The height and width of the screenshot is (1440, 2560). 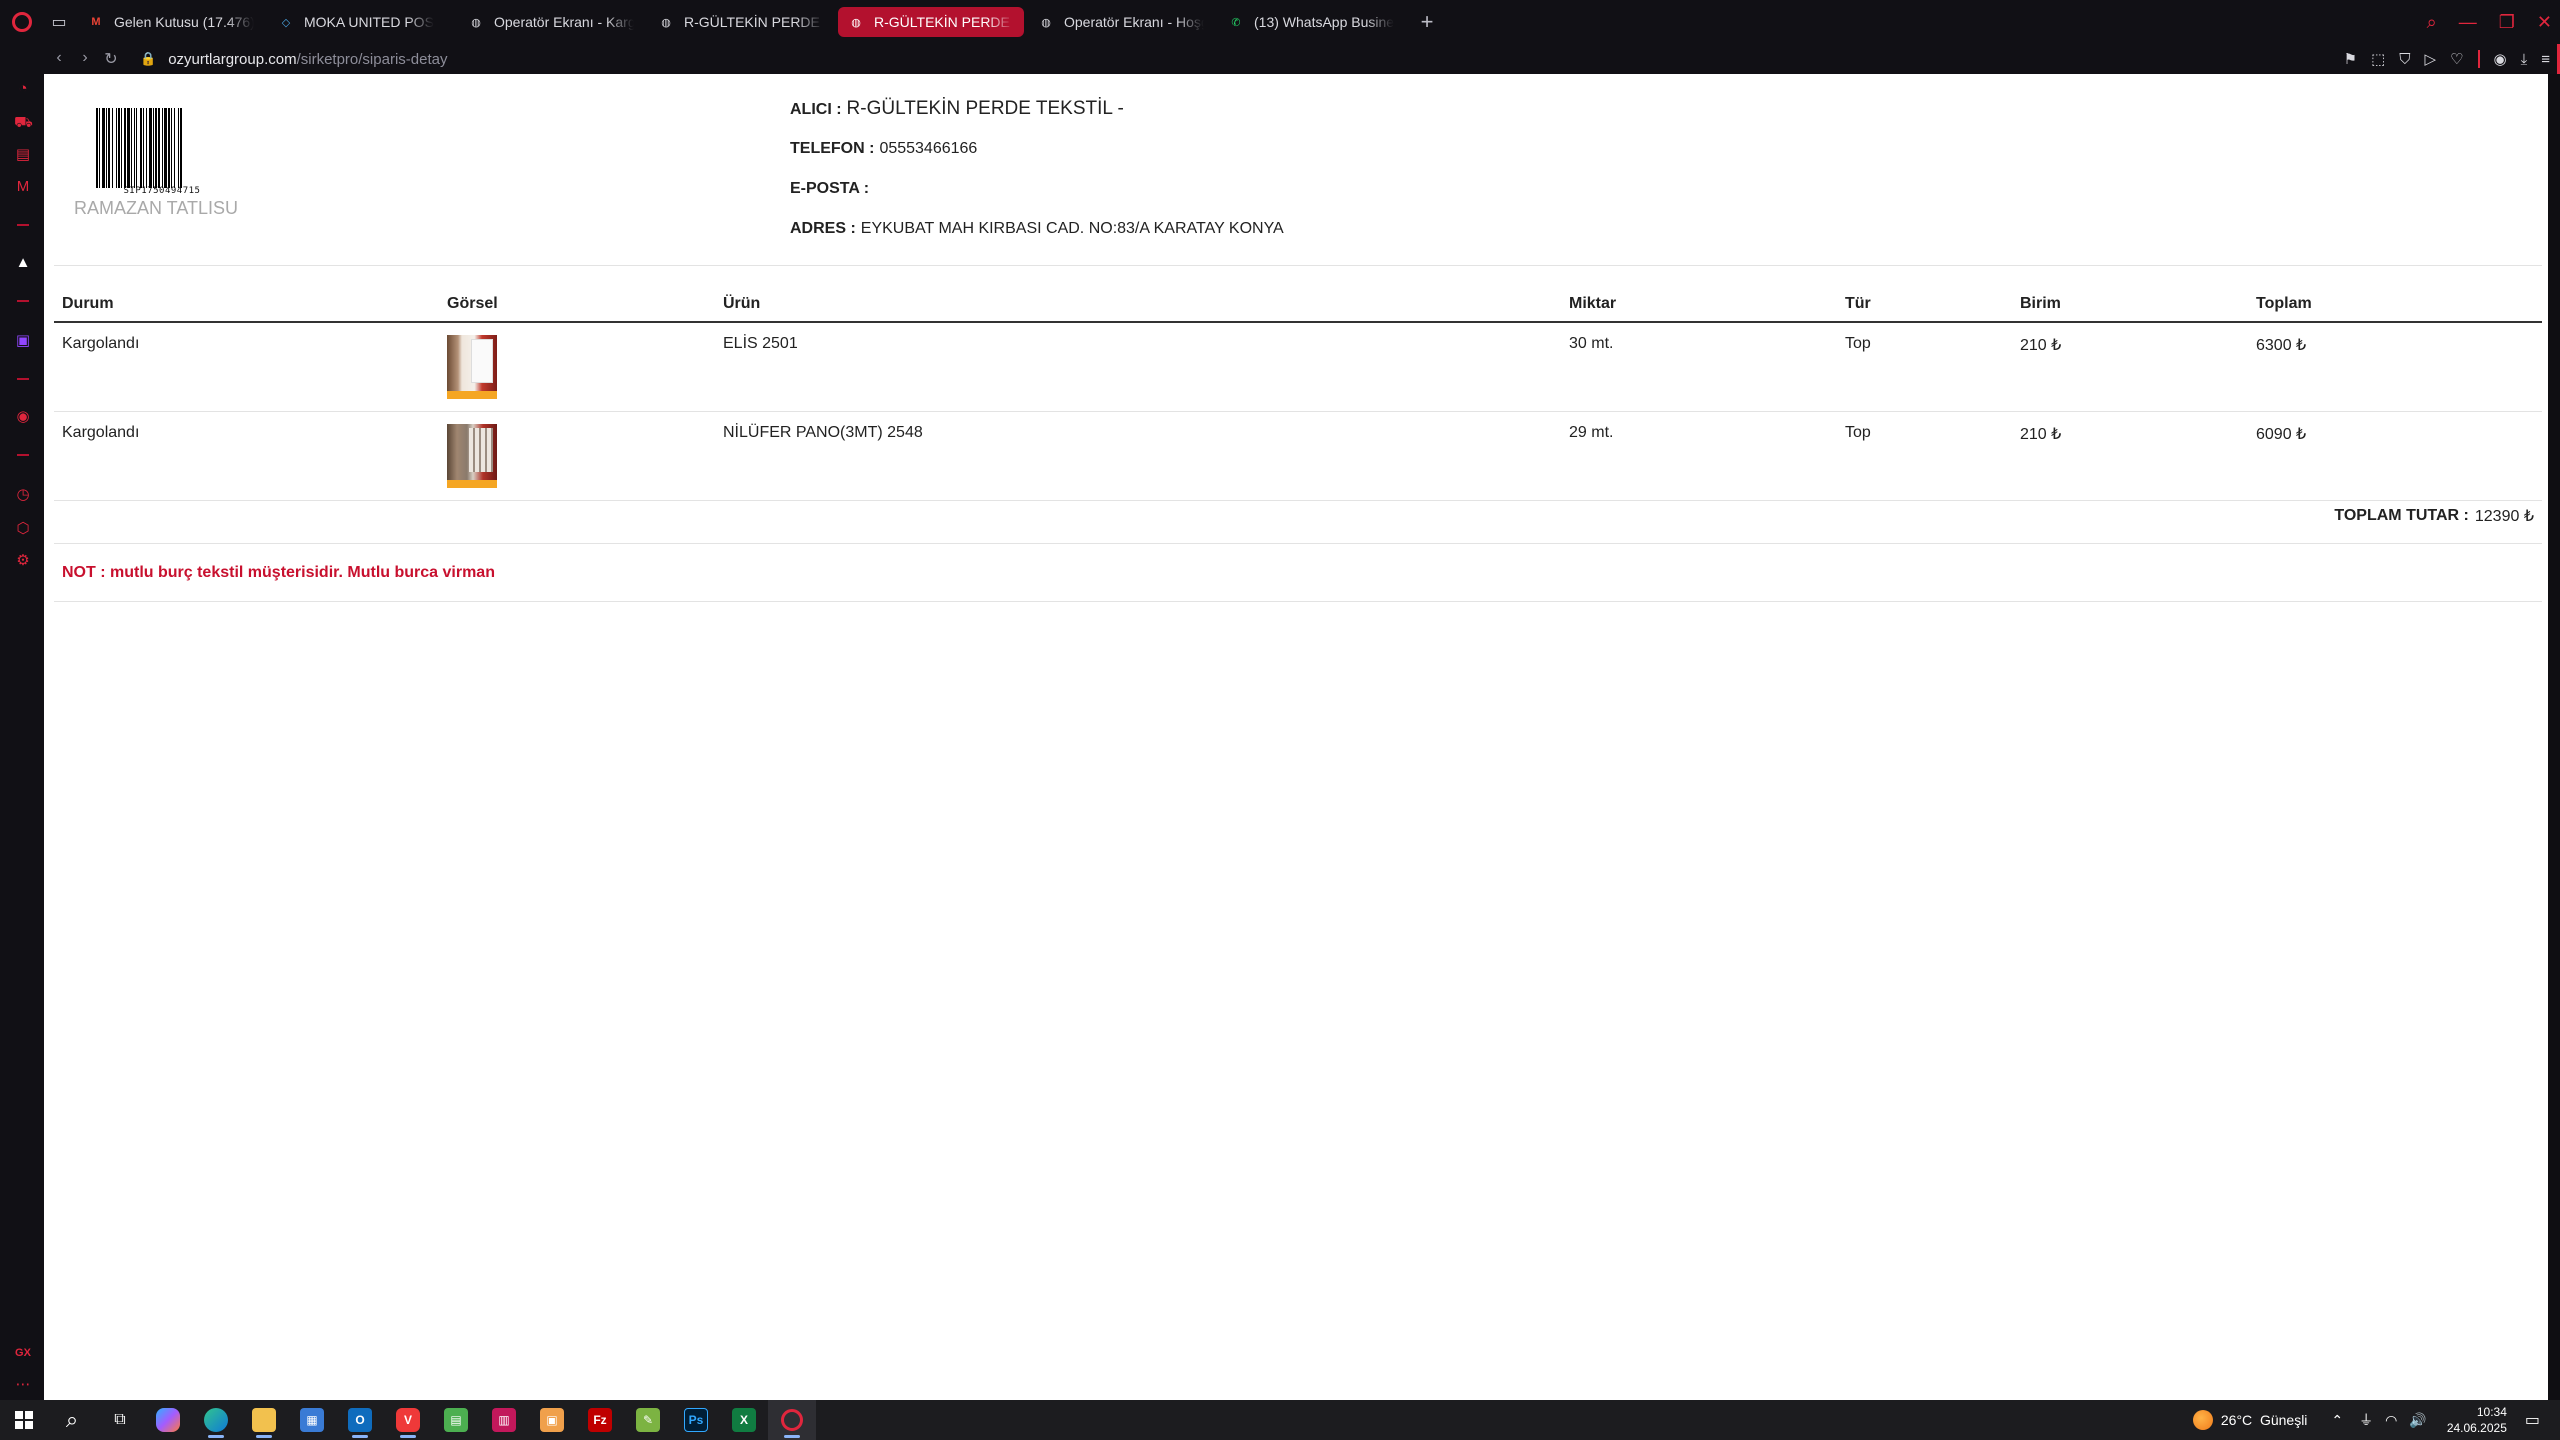 I want to click on usb-icon: ⏚, so click(x=2366, y=1420).